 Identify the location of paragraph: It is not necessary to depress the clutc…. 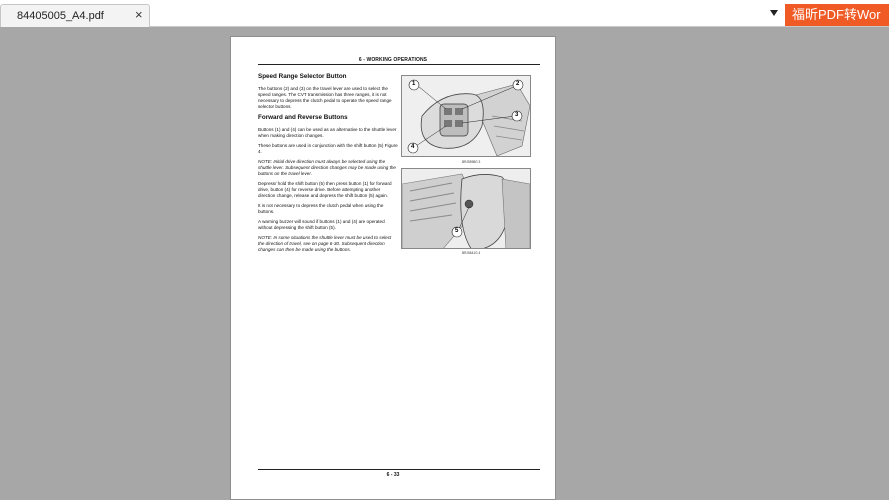
(321, 208).